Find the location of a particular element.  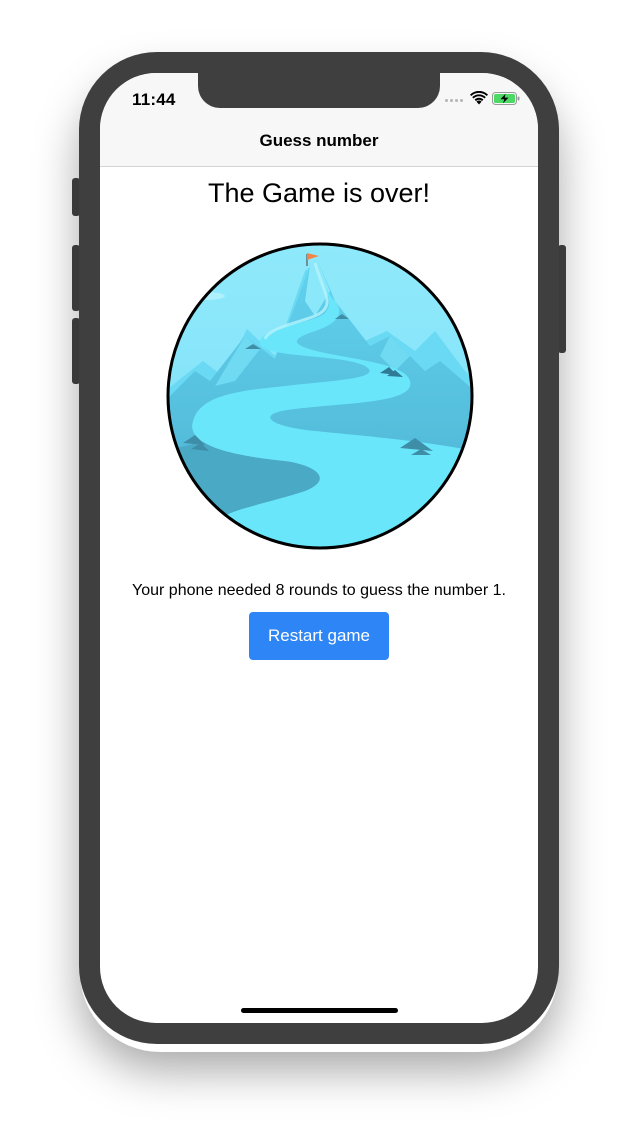

status-time: 11:44 is located at coordinates (154, 99).